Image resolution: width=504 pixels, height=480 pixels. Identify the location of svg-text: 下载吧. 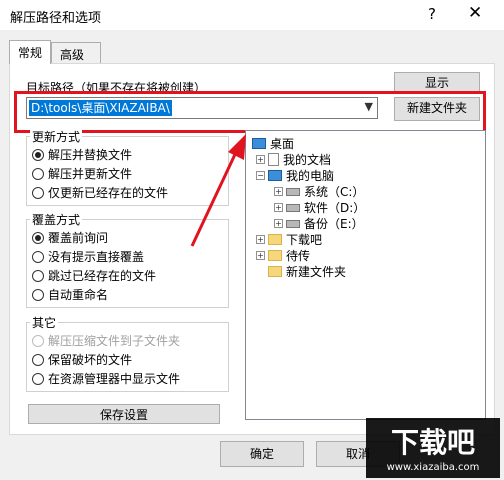
(433, 442).